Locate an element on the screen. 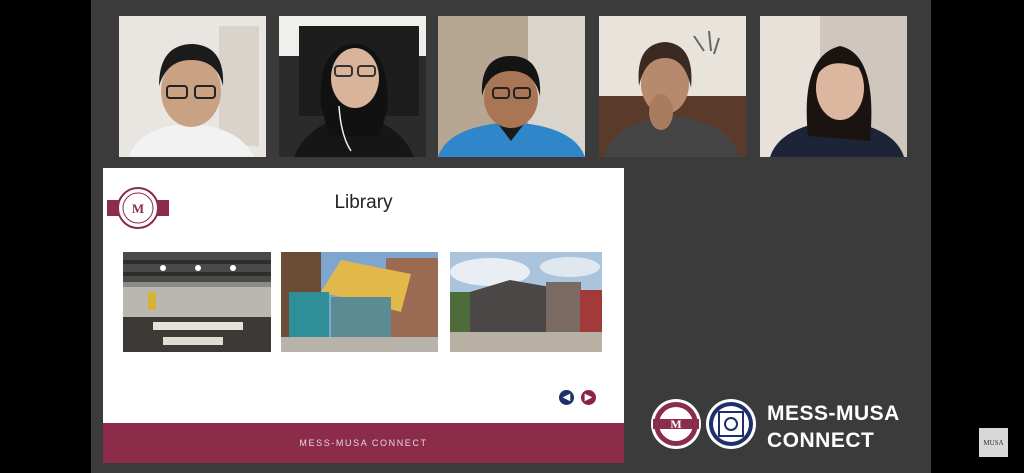 The height and width of the screenshot is (473, 1024). chevron-left-icon: ◀ is located at coordinates (566, 397).